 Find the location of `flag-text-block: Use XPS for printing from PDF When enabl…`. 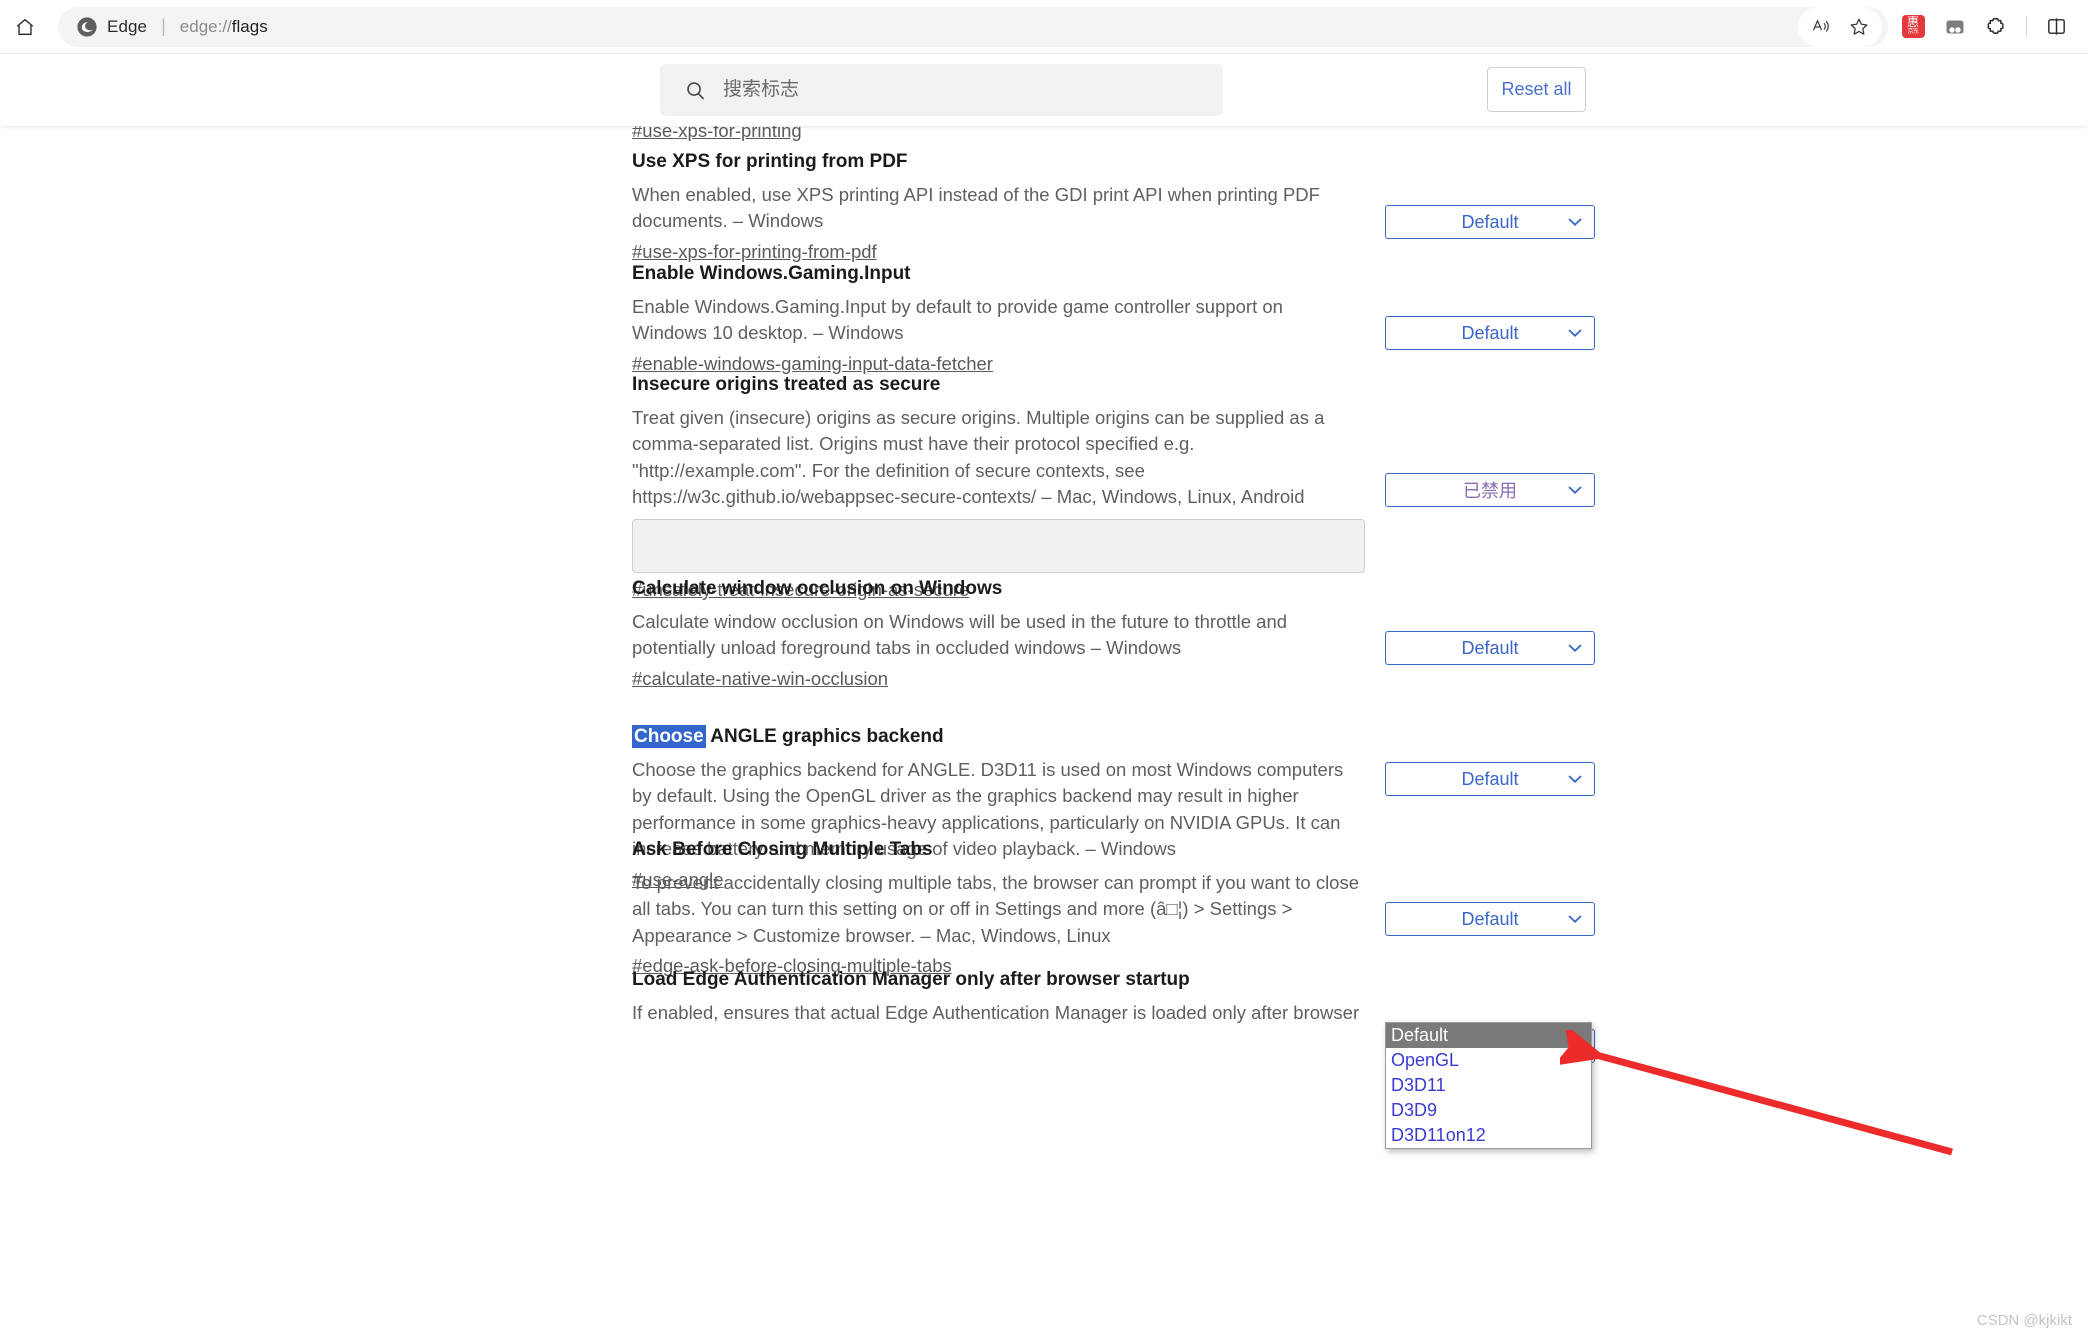

flag-text-block: Use XPS for printing from PDF When enabl… is located at coordinates (997, 206).